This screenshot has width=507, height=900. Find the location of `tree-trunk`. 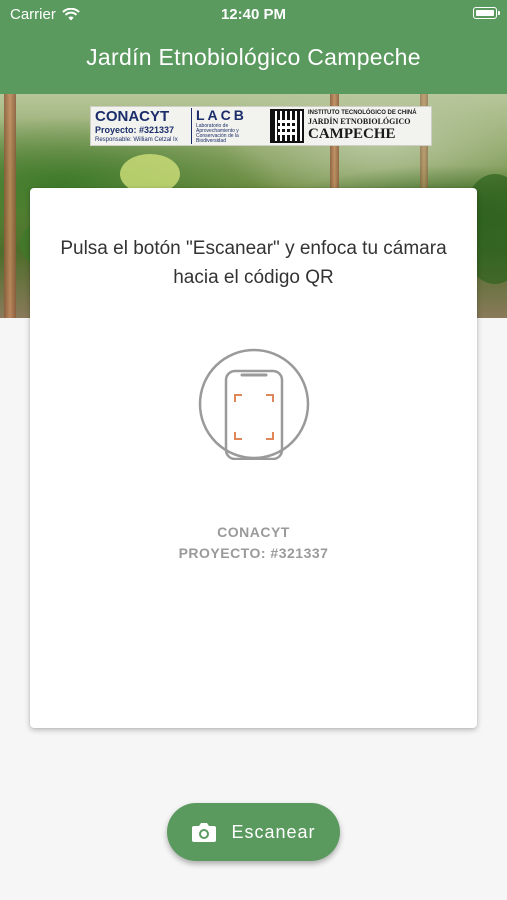

tree-trunk is located at coordinates (10, 206).